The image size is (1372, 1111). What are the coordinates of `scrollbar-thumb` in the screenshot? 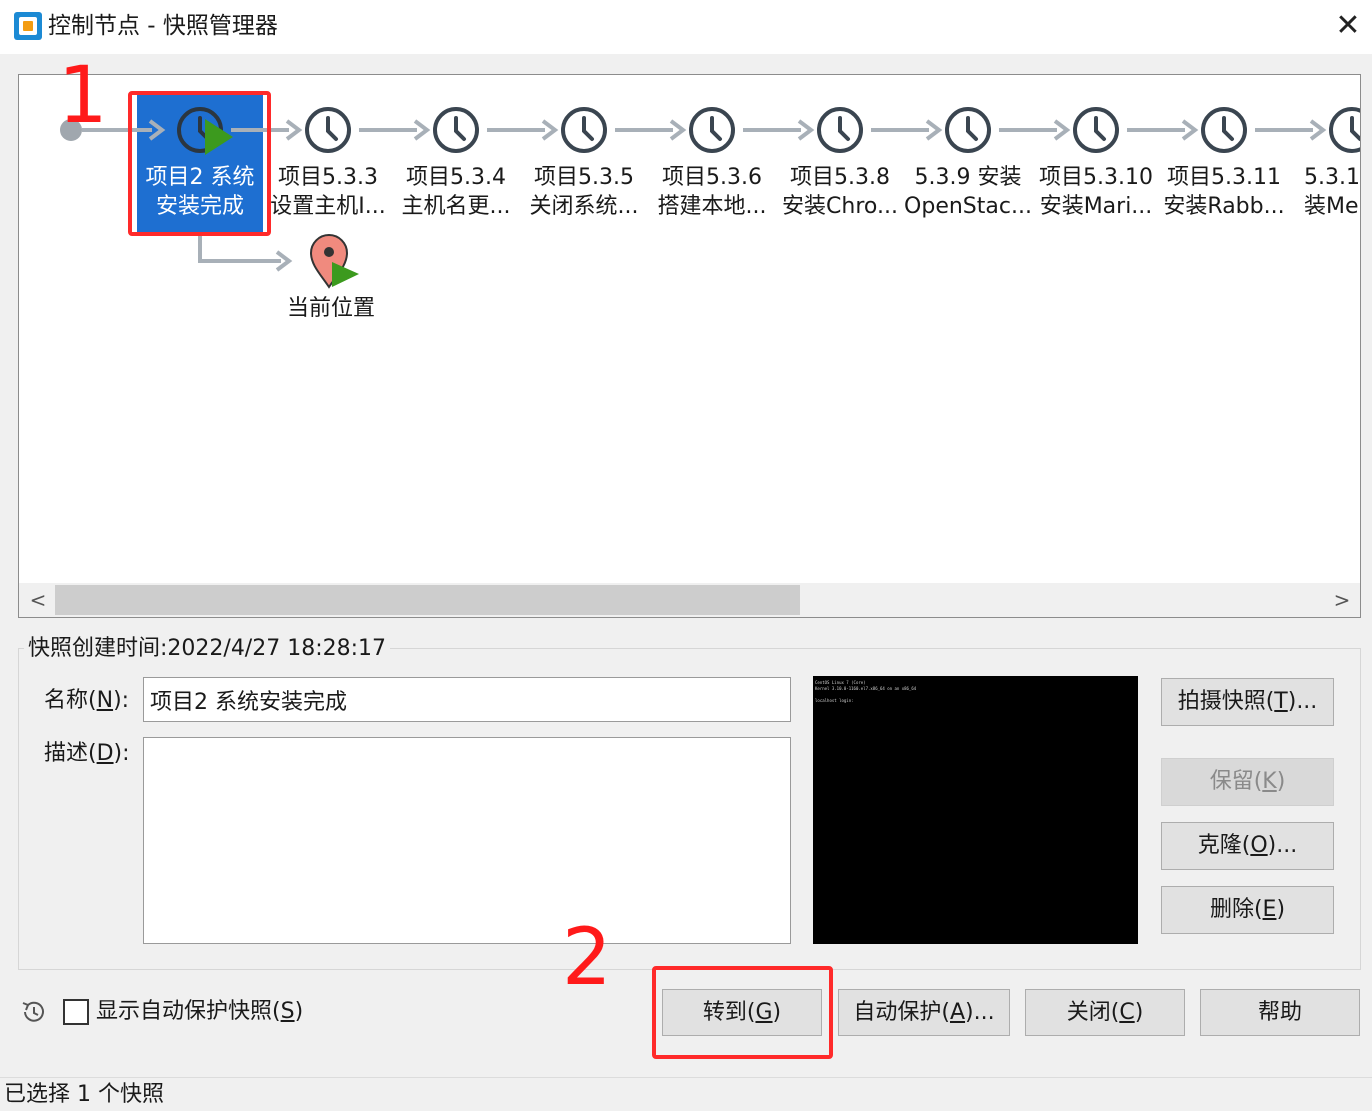 It's located at (427, 600).